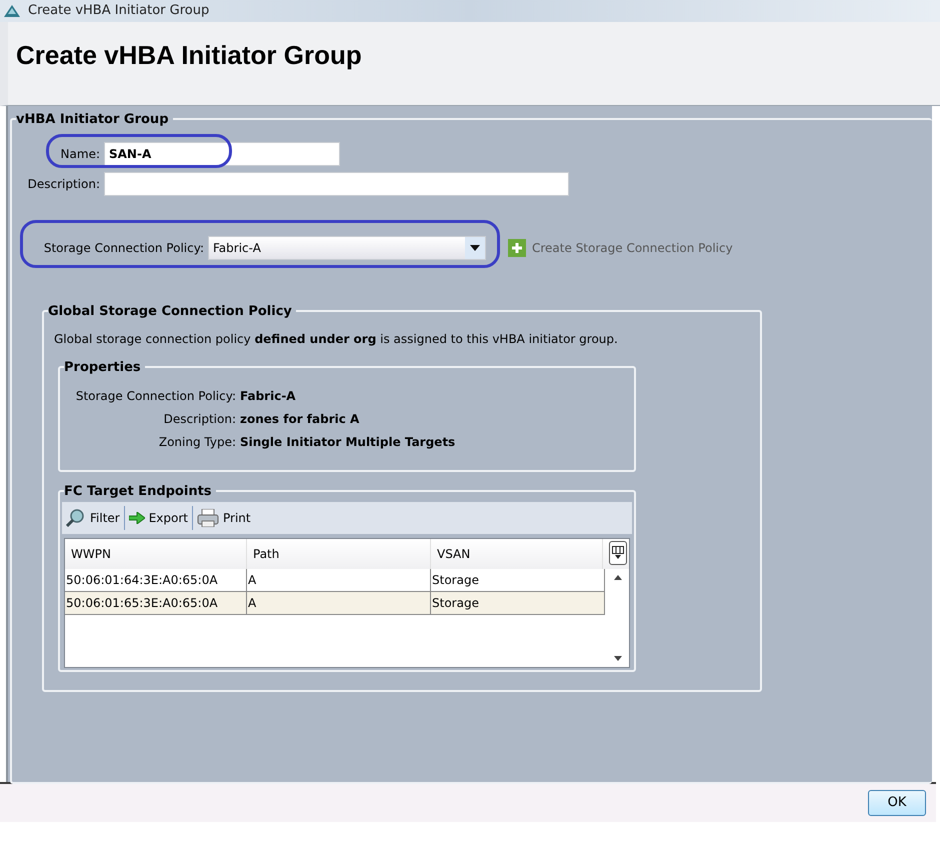 Image resolution: width=940 pixels, height=852 pixels. What do you see at coordinates (208, 518) in the screenshot?
I see `printer-icon` at bounding box center [208, 518].